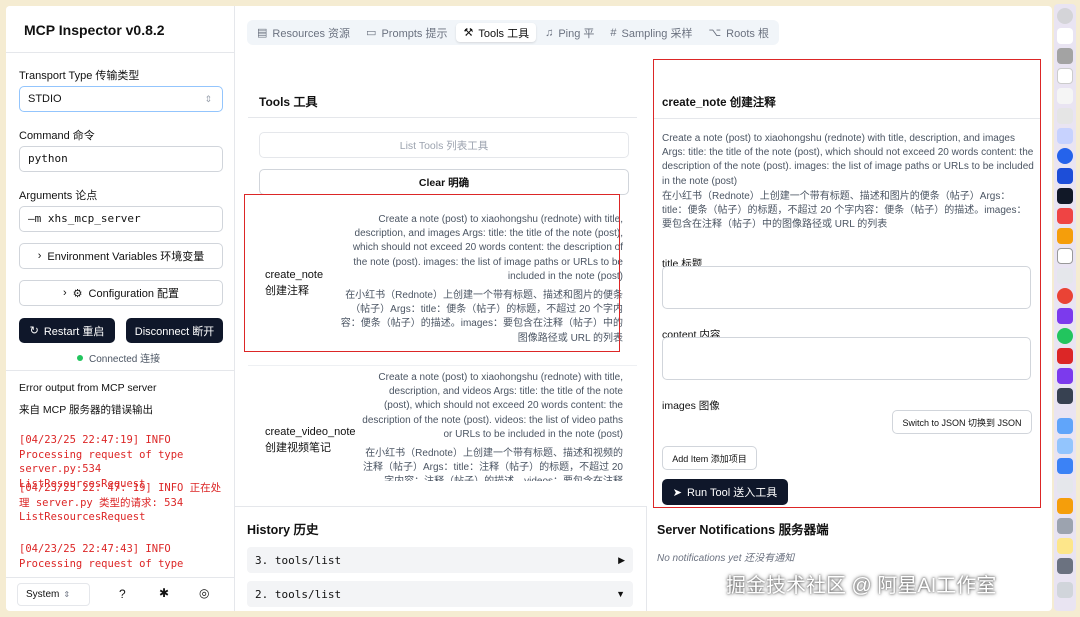  I want to click on history-title: History 历史, so click(283, 530).